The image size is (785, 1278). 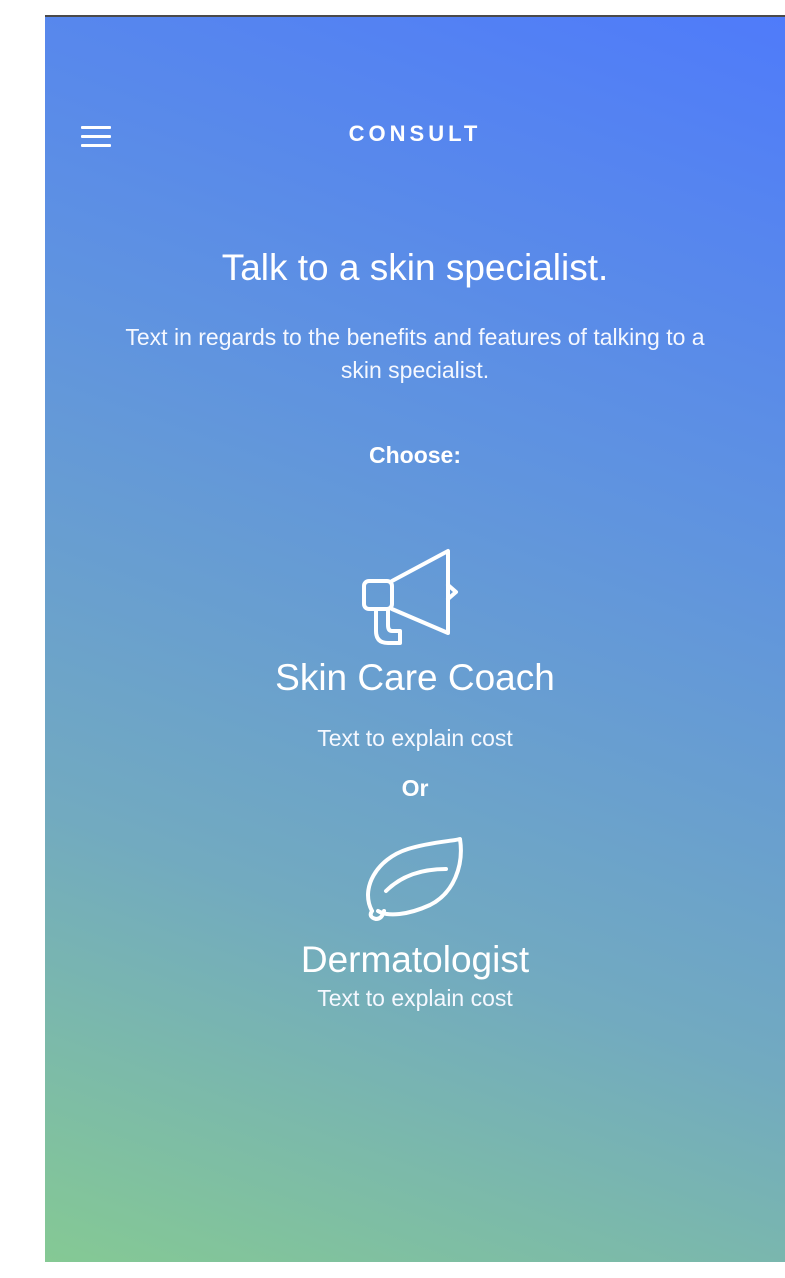 I want to click on dermatologist-option: Dermatologist Text to explain cost, so click(x=415, y=923).